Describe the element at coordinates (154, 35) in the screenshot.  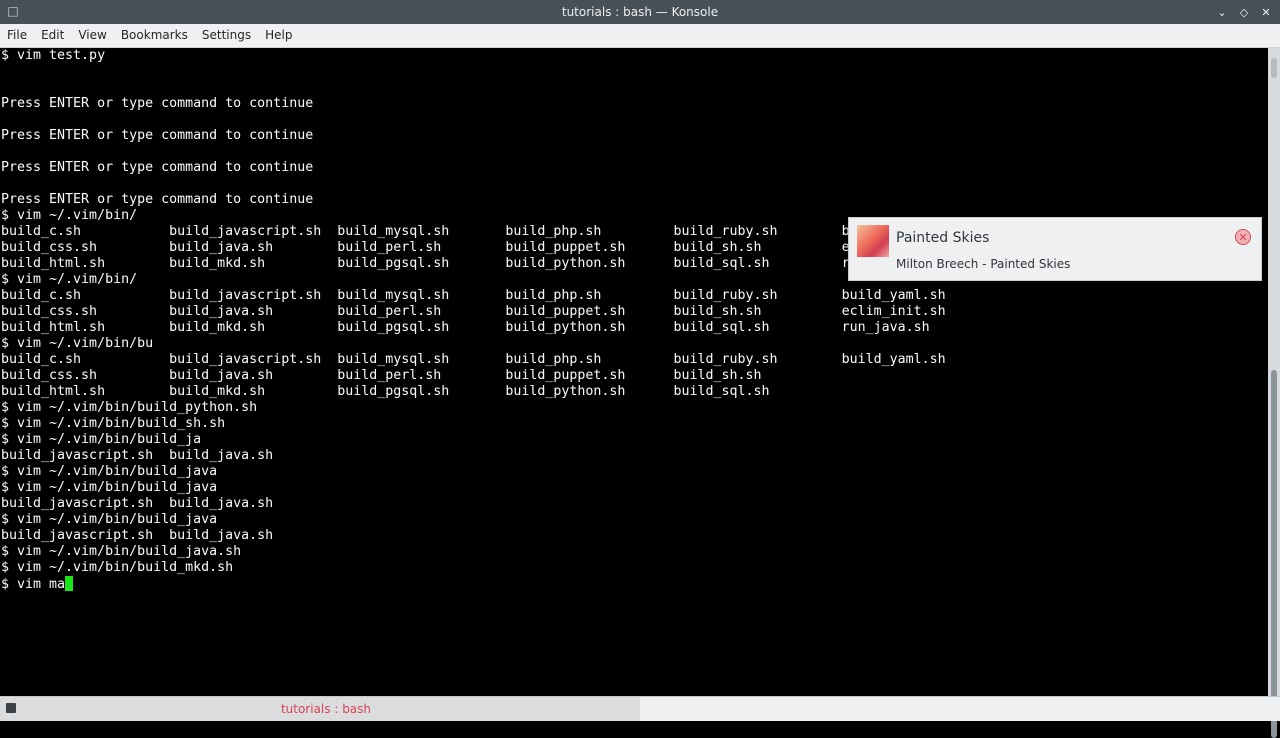
I see `menu-bookmarks: Bookmarks` at that location.